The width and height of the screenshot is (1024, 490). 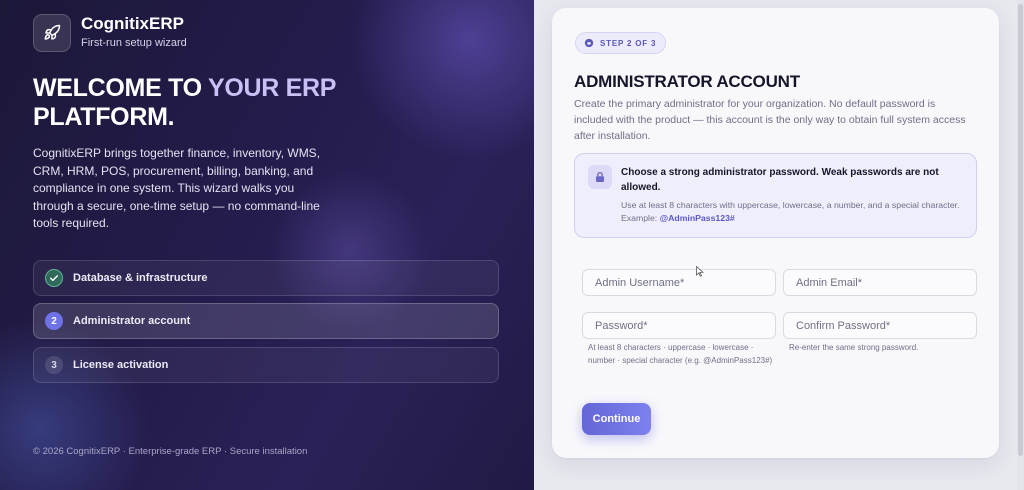 What do you see at coordinates (120, 88) in the screenshot?
I see `headline-part1: WELCOME TO` at bounding box center [120, 88].